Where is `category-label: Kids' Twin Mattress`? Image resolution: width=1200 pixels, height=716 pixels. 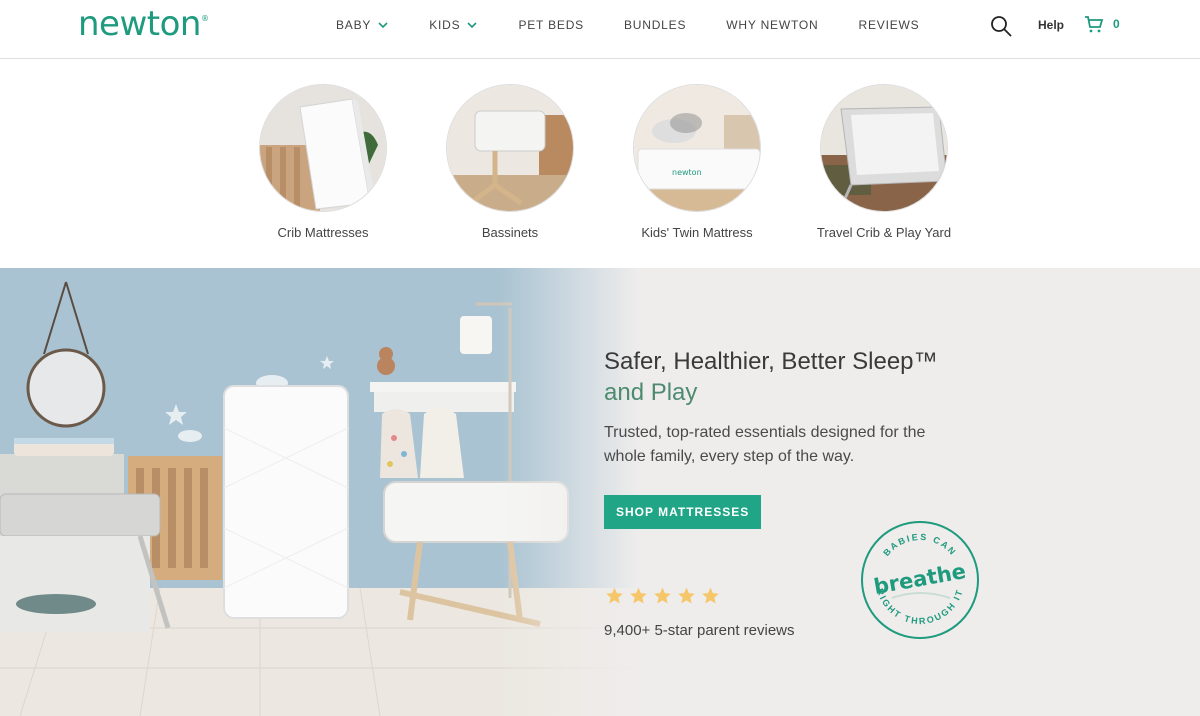 category-label: Kids' Twin Mattress is located at coordinates (697, 232).